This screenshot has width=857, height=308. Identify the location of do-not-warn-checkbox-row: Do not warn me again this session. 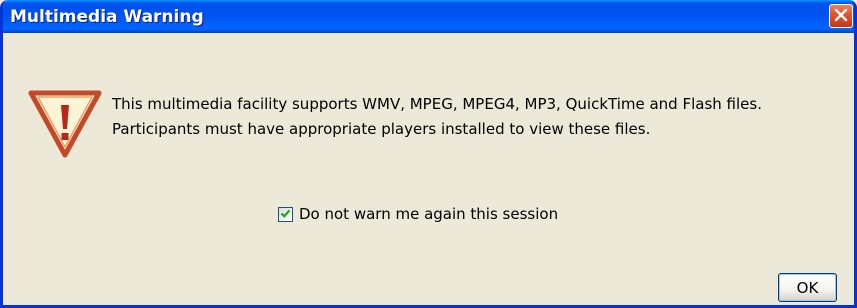
(418, 214).